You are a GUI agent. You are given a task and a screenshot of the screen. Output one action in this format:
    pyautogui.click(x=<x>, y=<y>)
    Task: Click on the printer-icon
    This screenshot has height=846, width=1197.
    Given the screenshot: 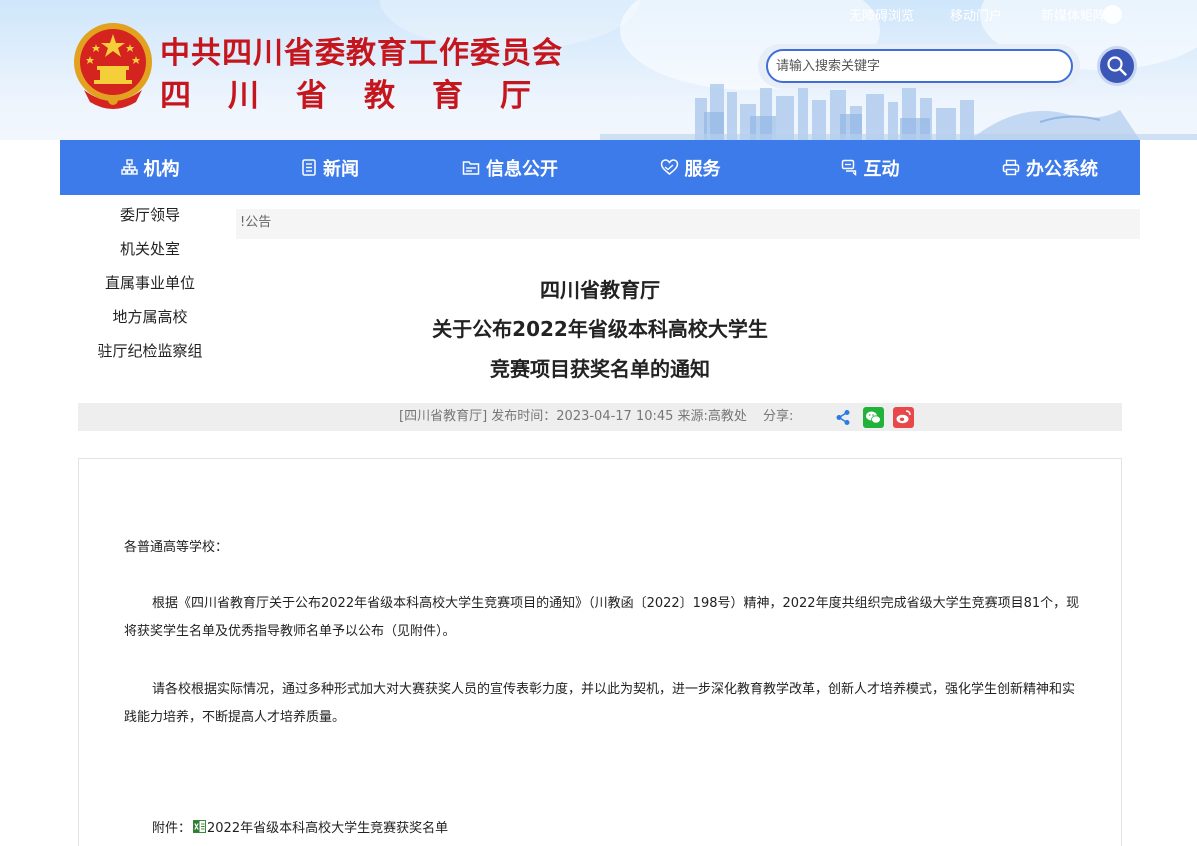 What is the action you would take?
    pyautogui.click(x=1011, y=167)
    